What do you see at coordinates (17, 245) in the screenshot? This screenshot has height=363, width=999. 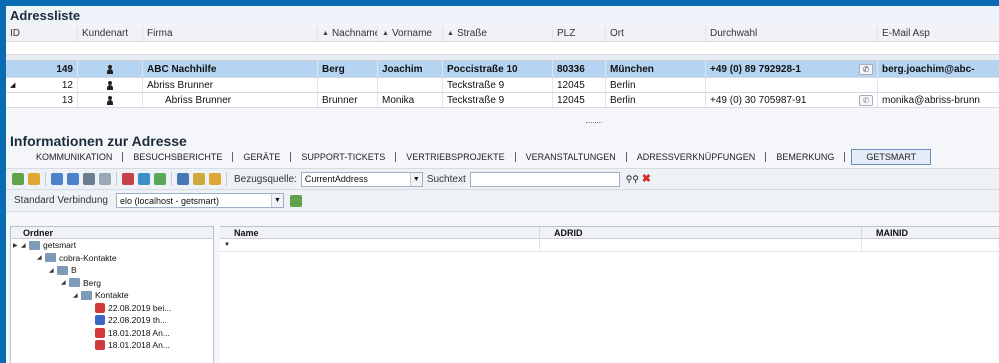 I see `expand-arrow-icon: ▶` at bounding box center [17, 245].